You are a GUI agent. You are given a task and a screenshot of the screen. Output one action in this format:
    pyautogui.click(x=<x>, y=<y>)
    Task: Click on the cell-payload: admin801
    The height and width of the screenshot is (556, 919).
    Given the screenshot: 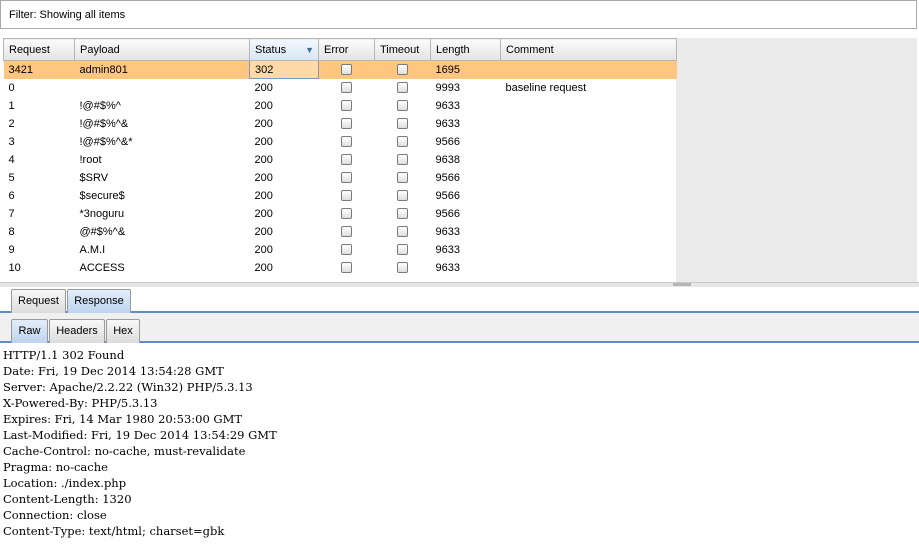 What is the action you would take?
    pyautogui.click(x=162, y=69)
    